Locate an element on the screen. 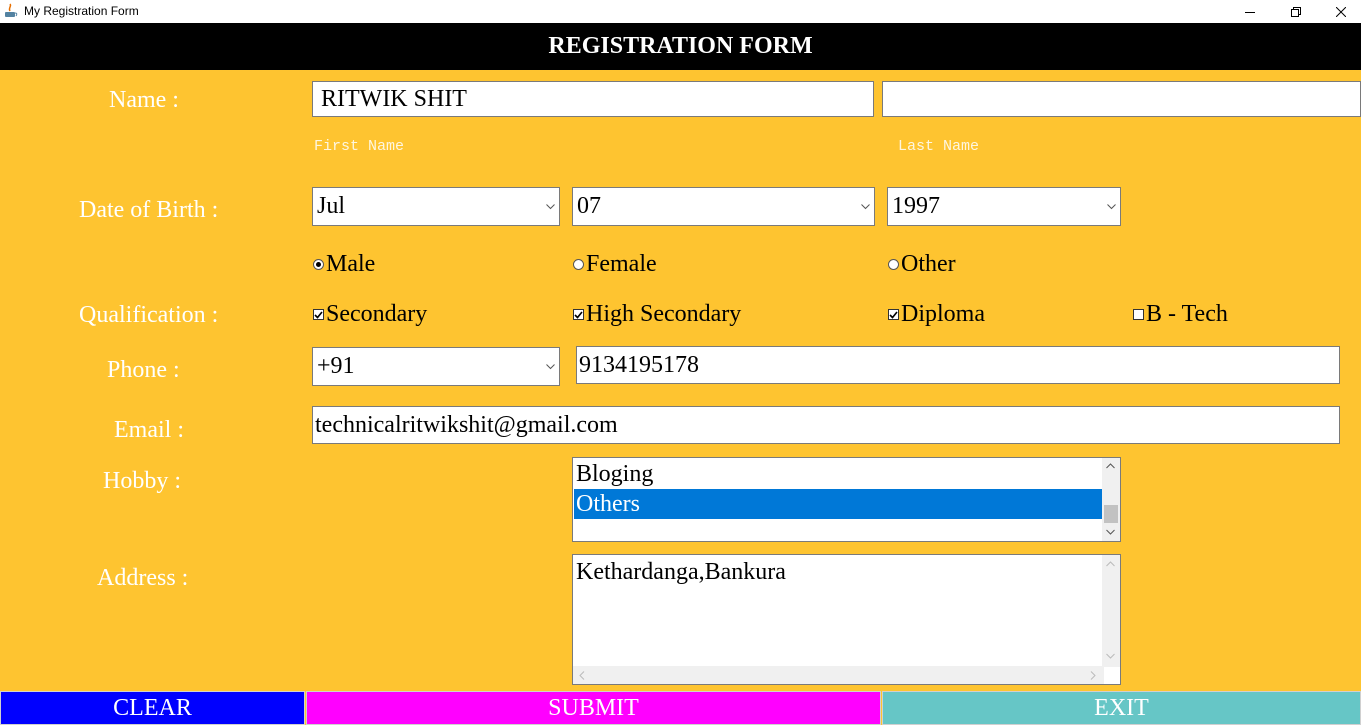 The height and width of the screenshot is (725, 1361). clear-button: CLEAR is located at coordinates (152, 708).